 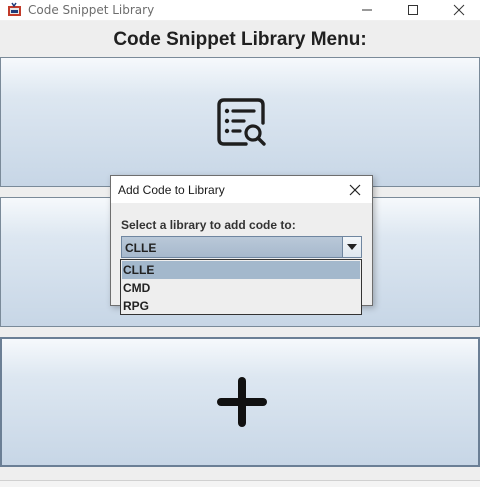 I want to click on dropdown-option-cmd: CMD, so click(x=241, y=288).